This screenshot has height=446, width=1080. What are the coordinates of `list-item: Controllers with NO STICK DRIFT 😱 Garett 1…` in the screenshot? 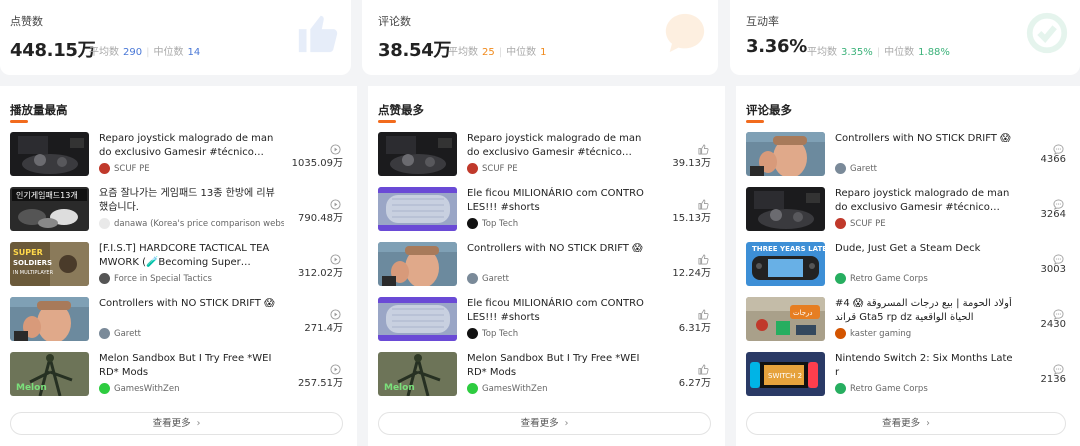 It's located at (544, 265).